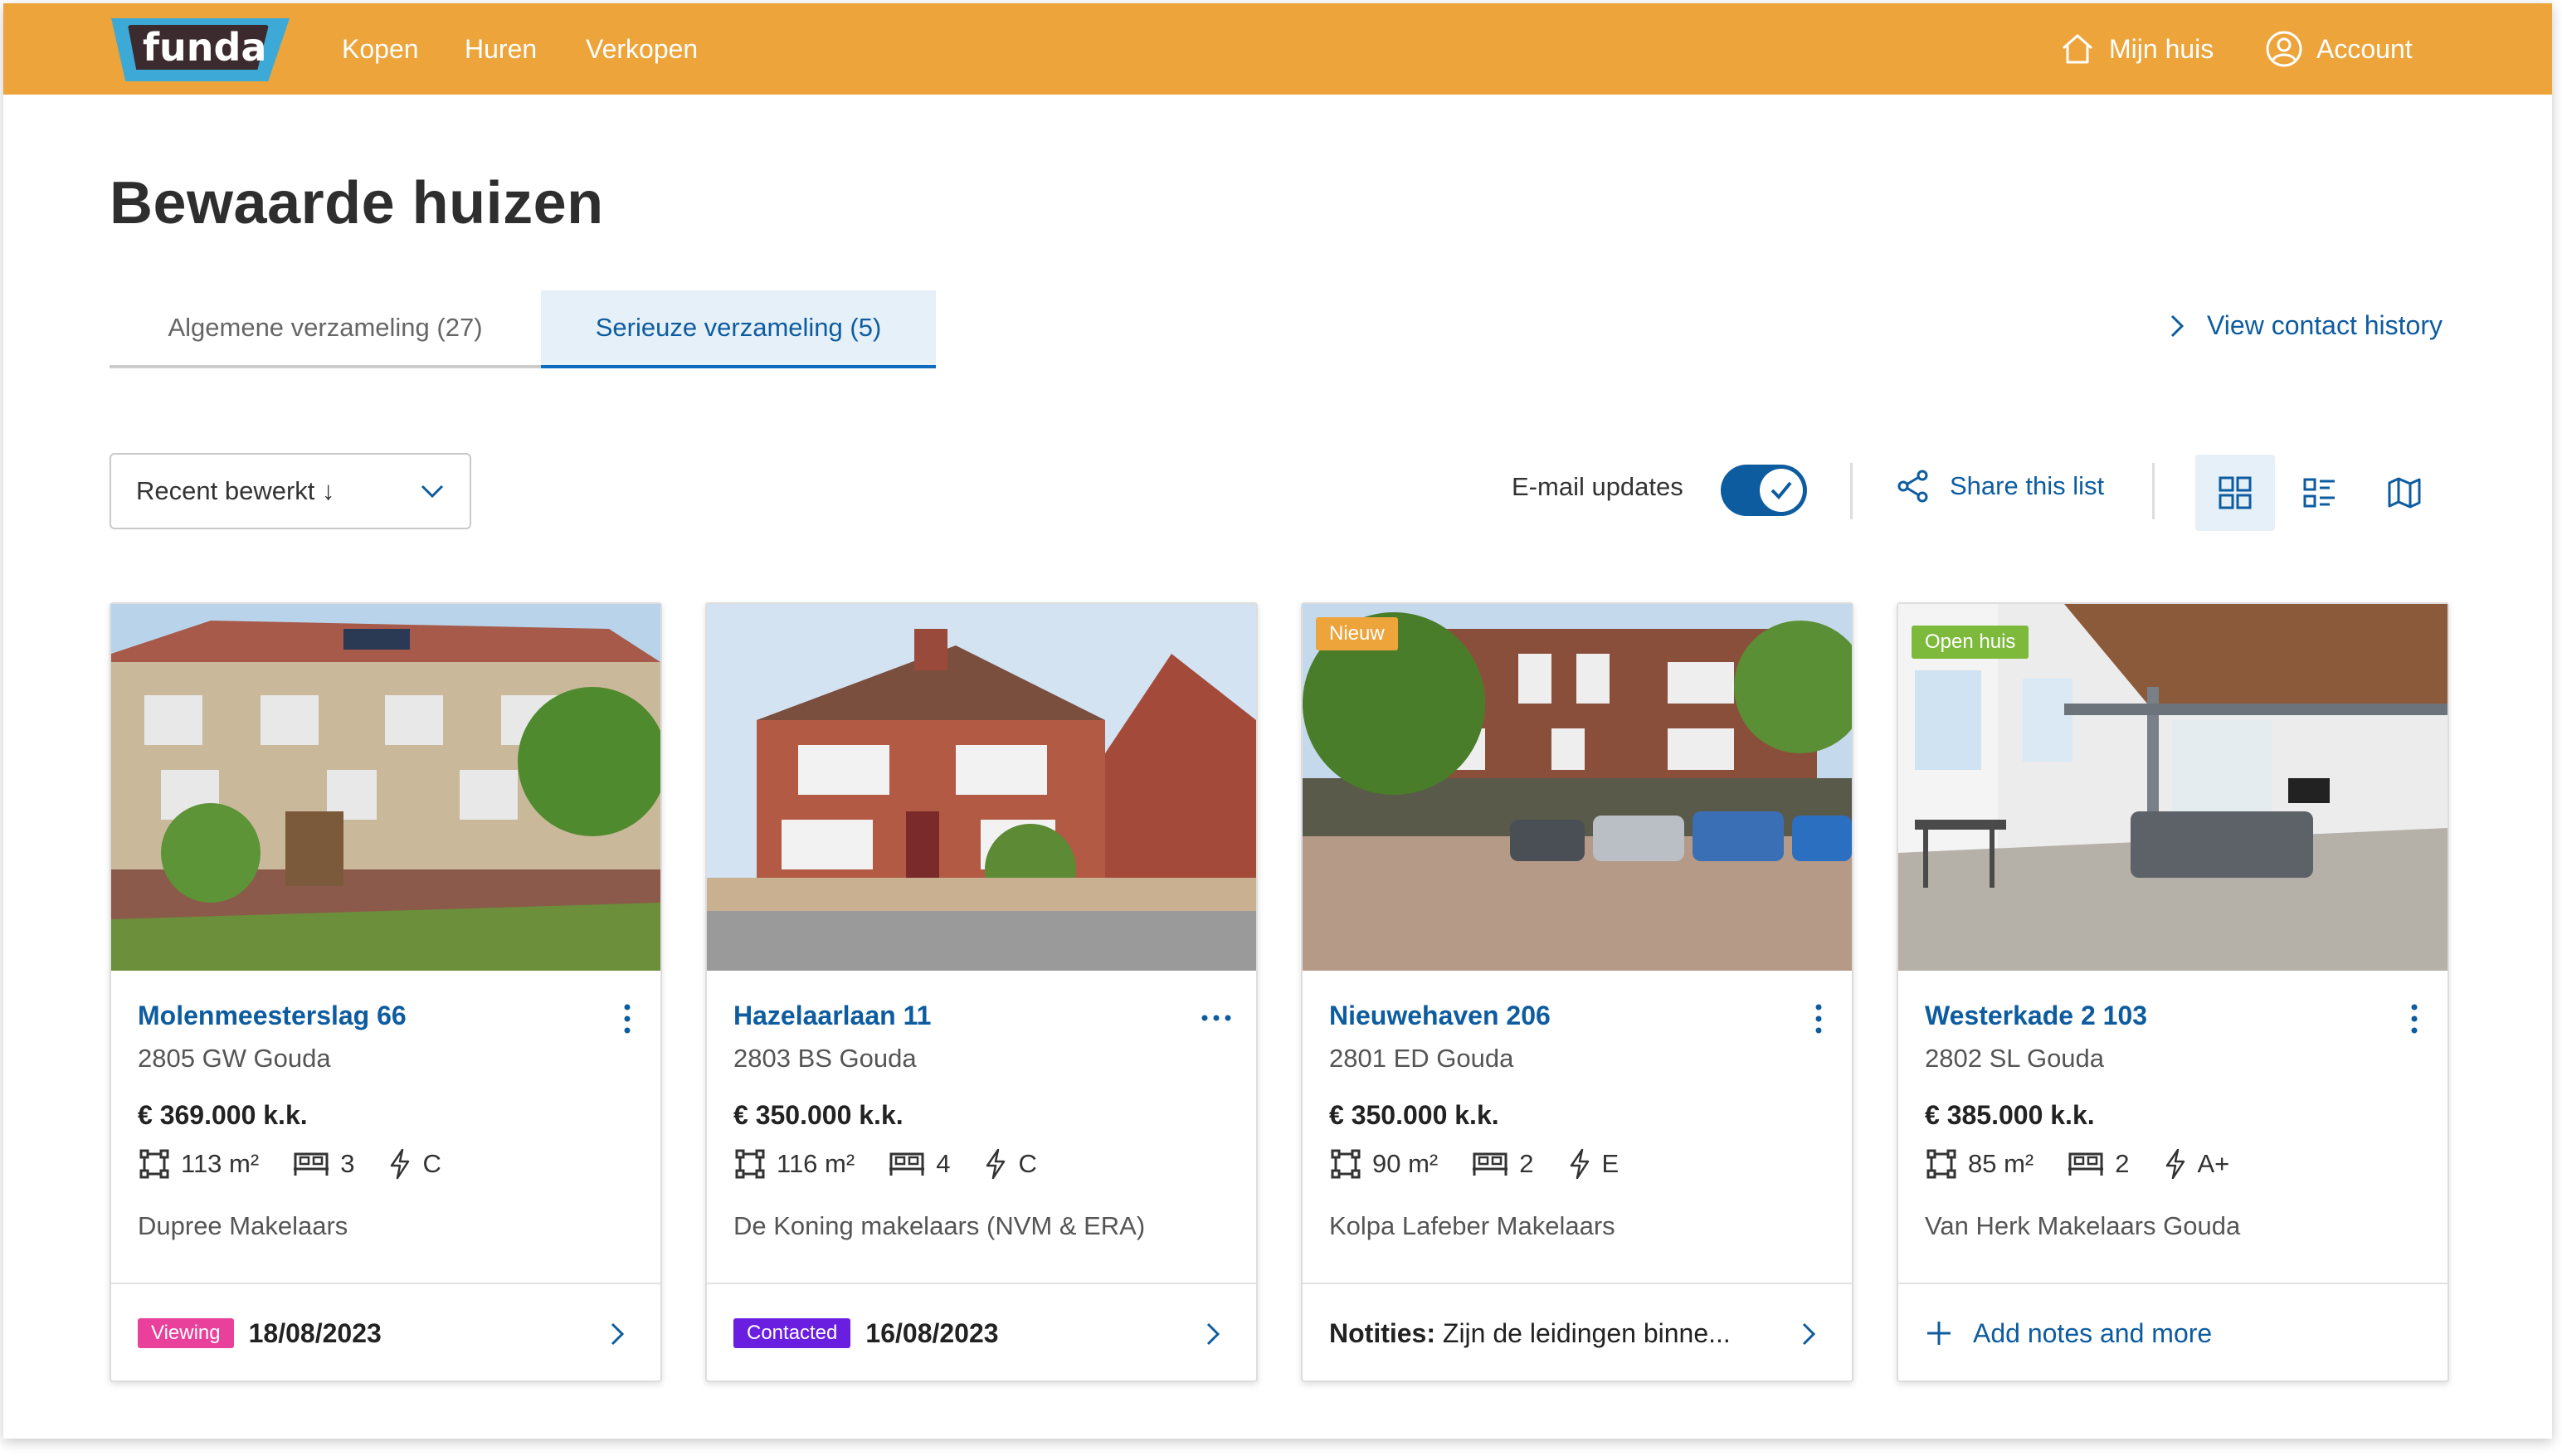 The image size is (2562, 1456). Describe the element at coordinates (380, 49) in the screenshot. I see `nav-kopen: Kopen` at that location.